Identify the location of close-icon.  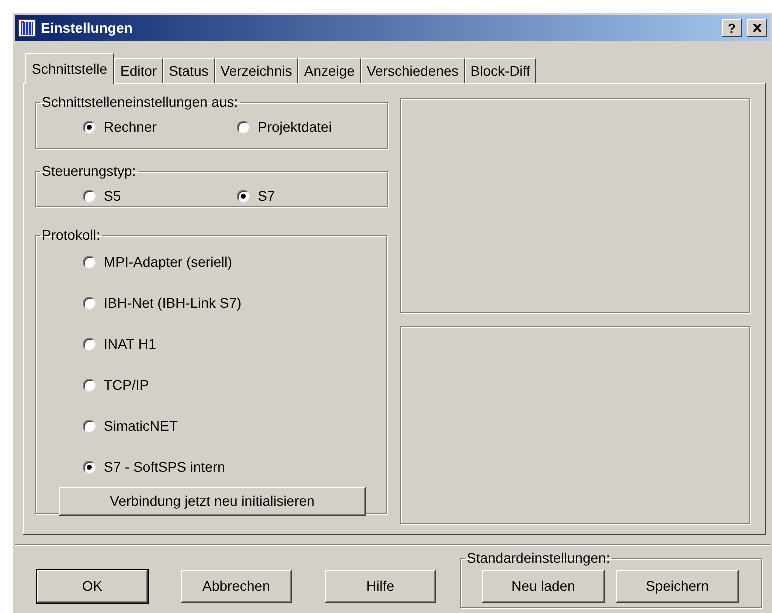
(757, 28).